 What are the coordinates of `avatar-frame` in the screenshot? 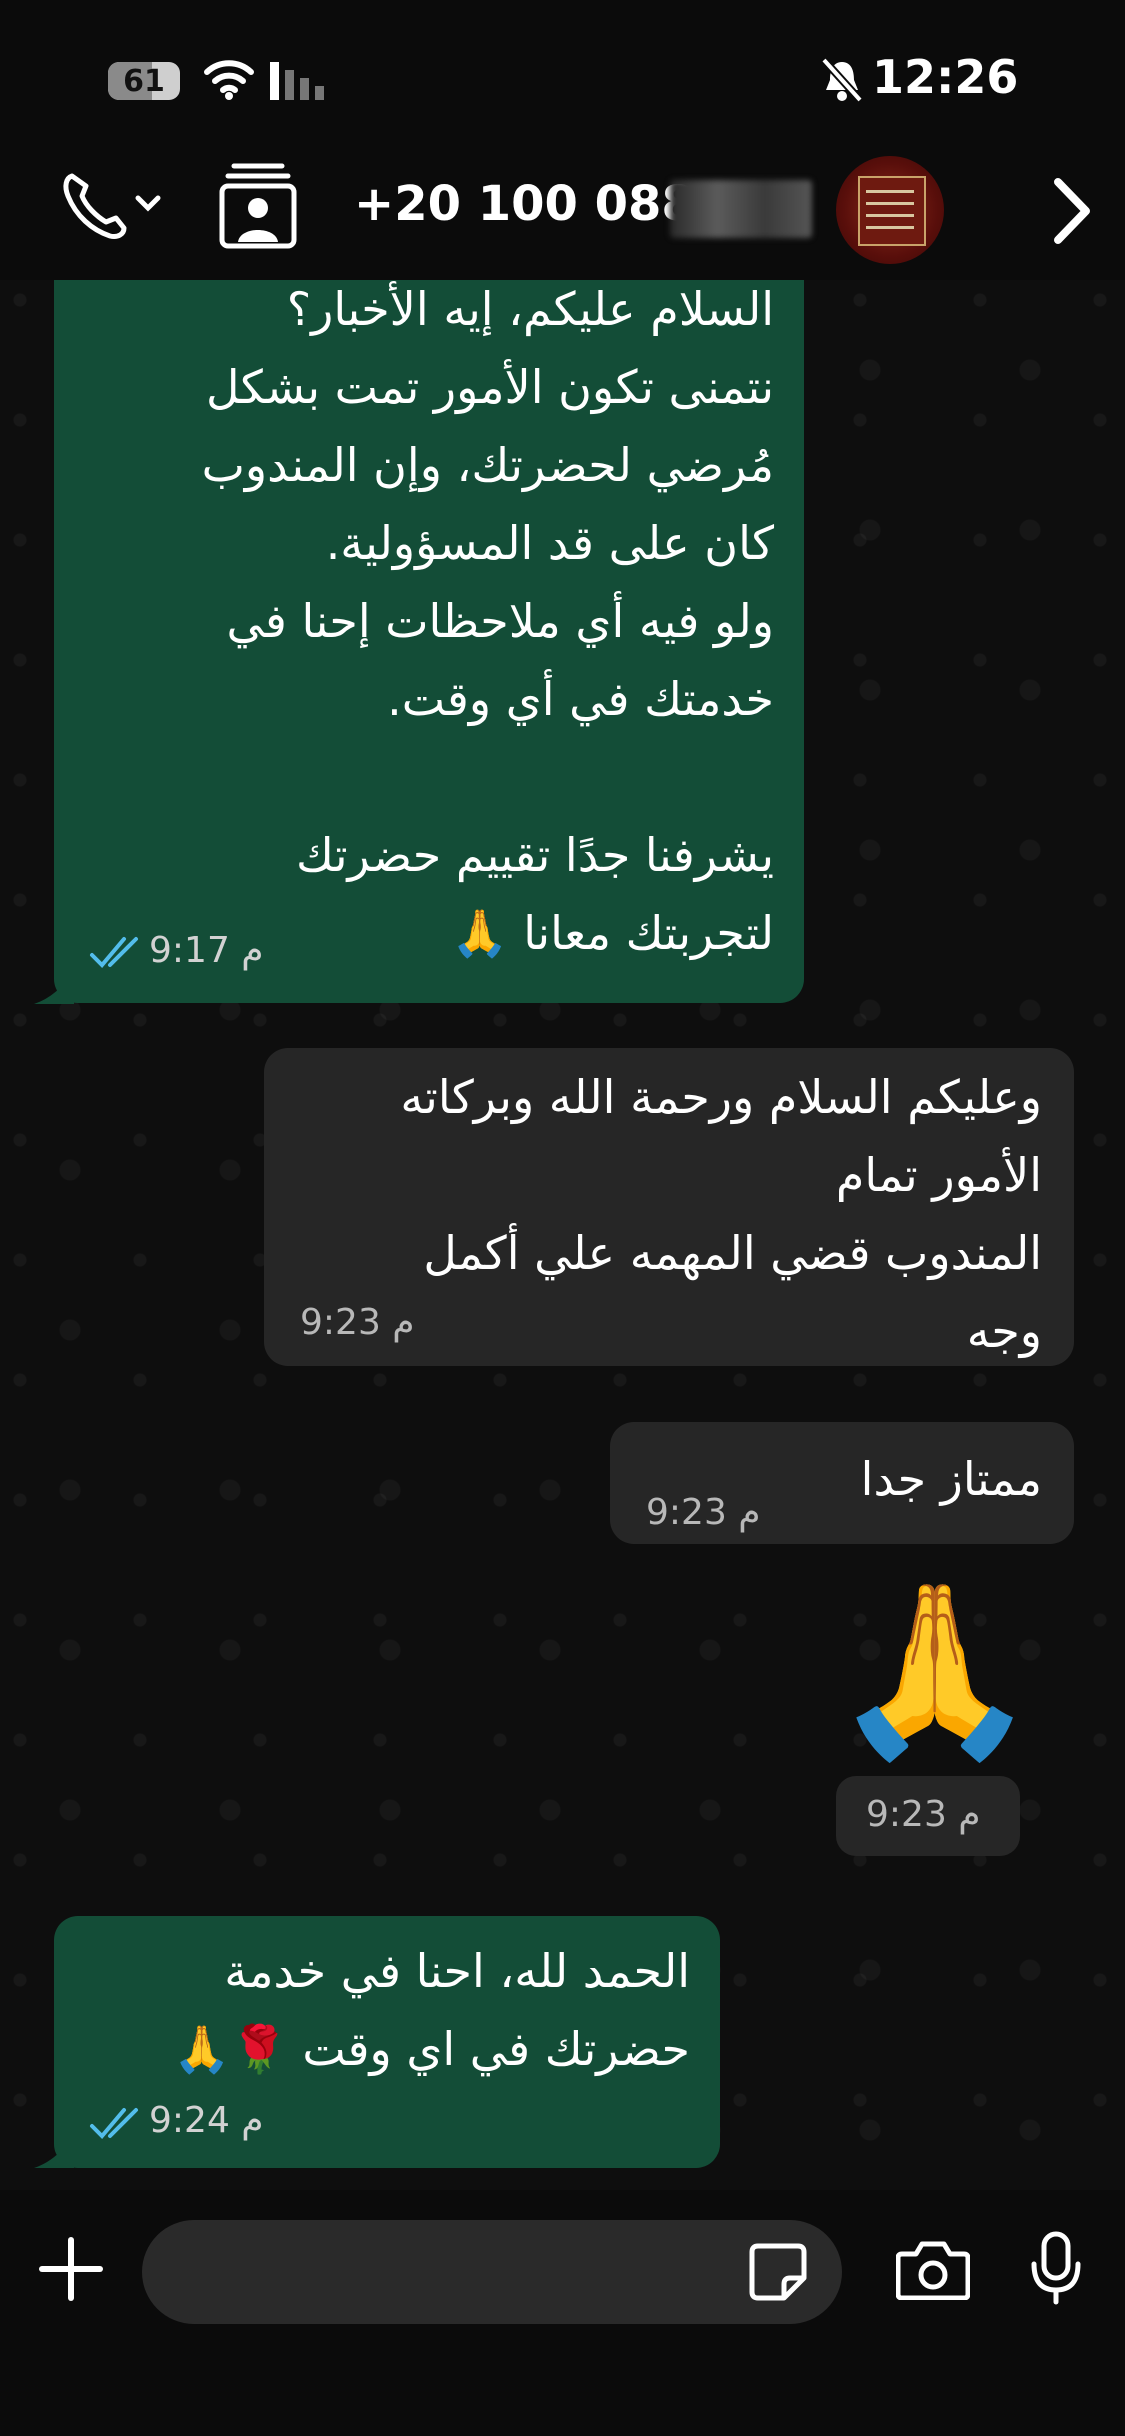 It's located at (892, 211).